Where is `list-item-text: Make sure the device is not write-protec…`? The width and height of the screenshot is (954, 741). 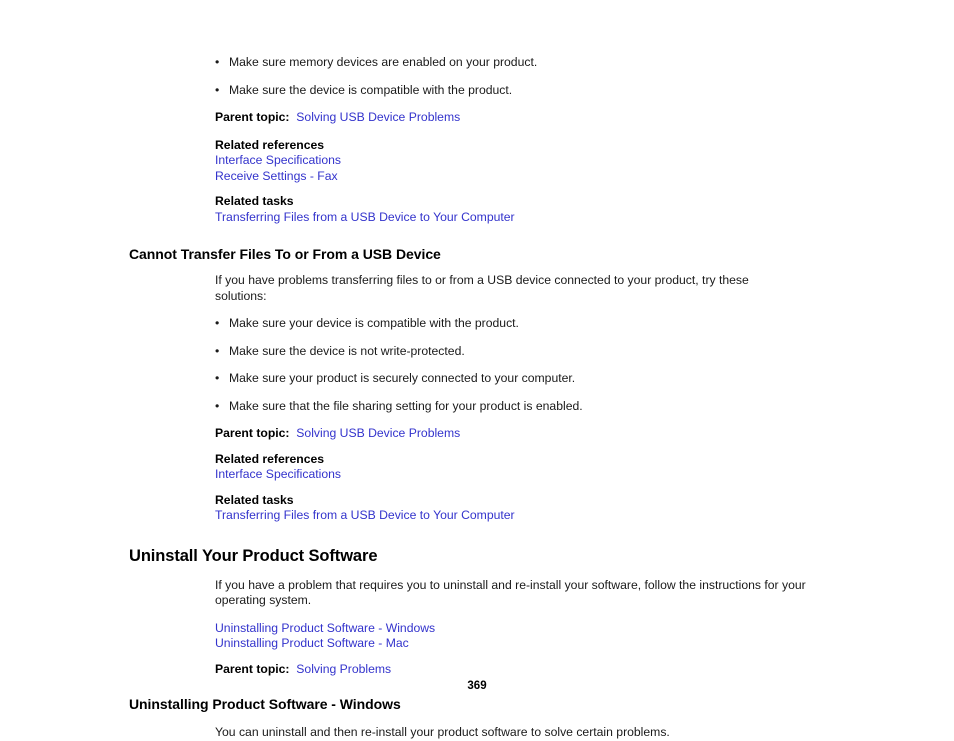
list-item-text: Make sure the device is not write-protec… is located at coordinates (347, 350).